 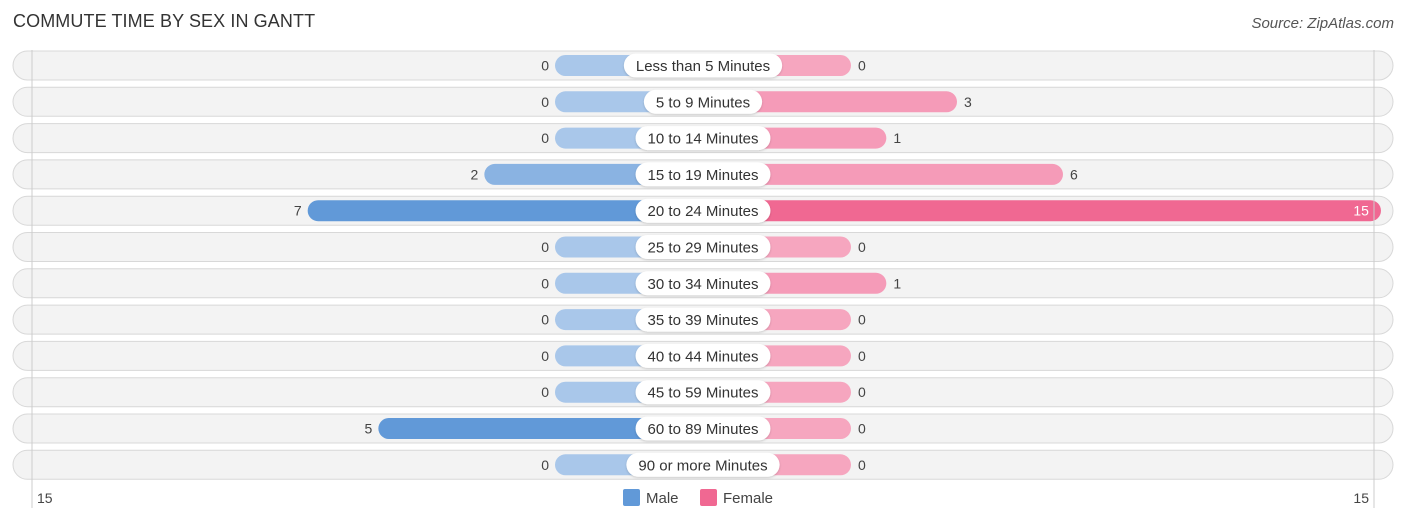 I want to click on legend-swatch-female, so click(x=708, y=497).